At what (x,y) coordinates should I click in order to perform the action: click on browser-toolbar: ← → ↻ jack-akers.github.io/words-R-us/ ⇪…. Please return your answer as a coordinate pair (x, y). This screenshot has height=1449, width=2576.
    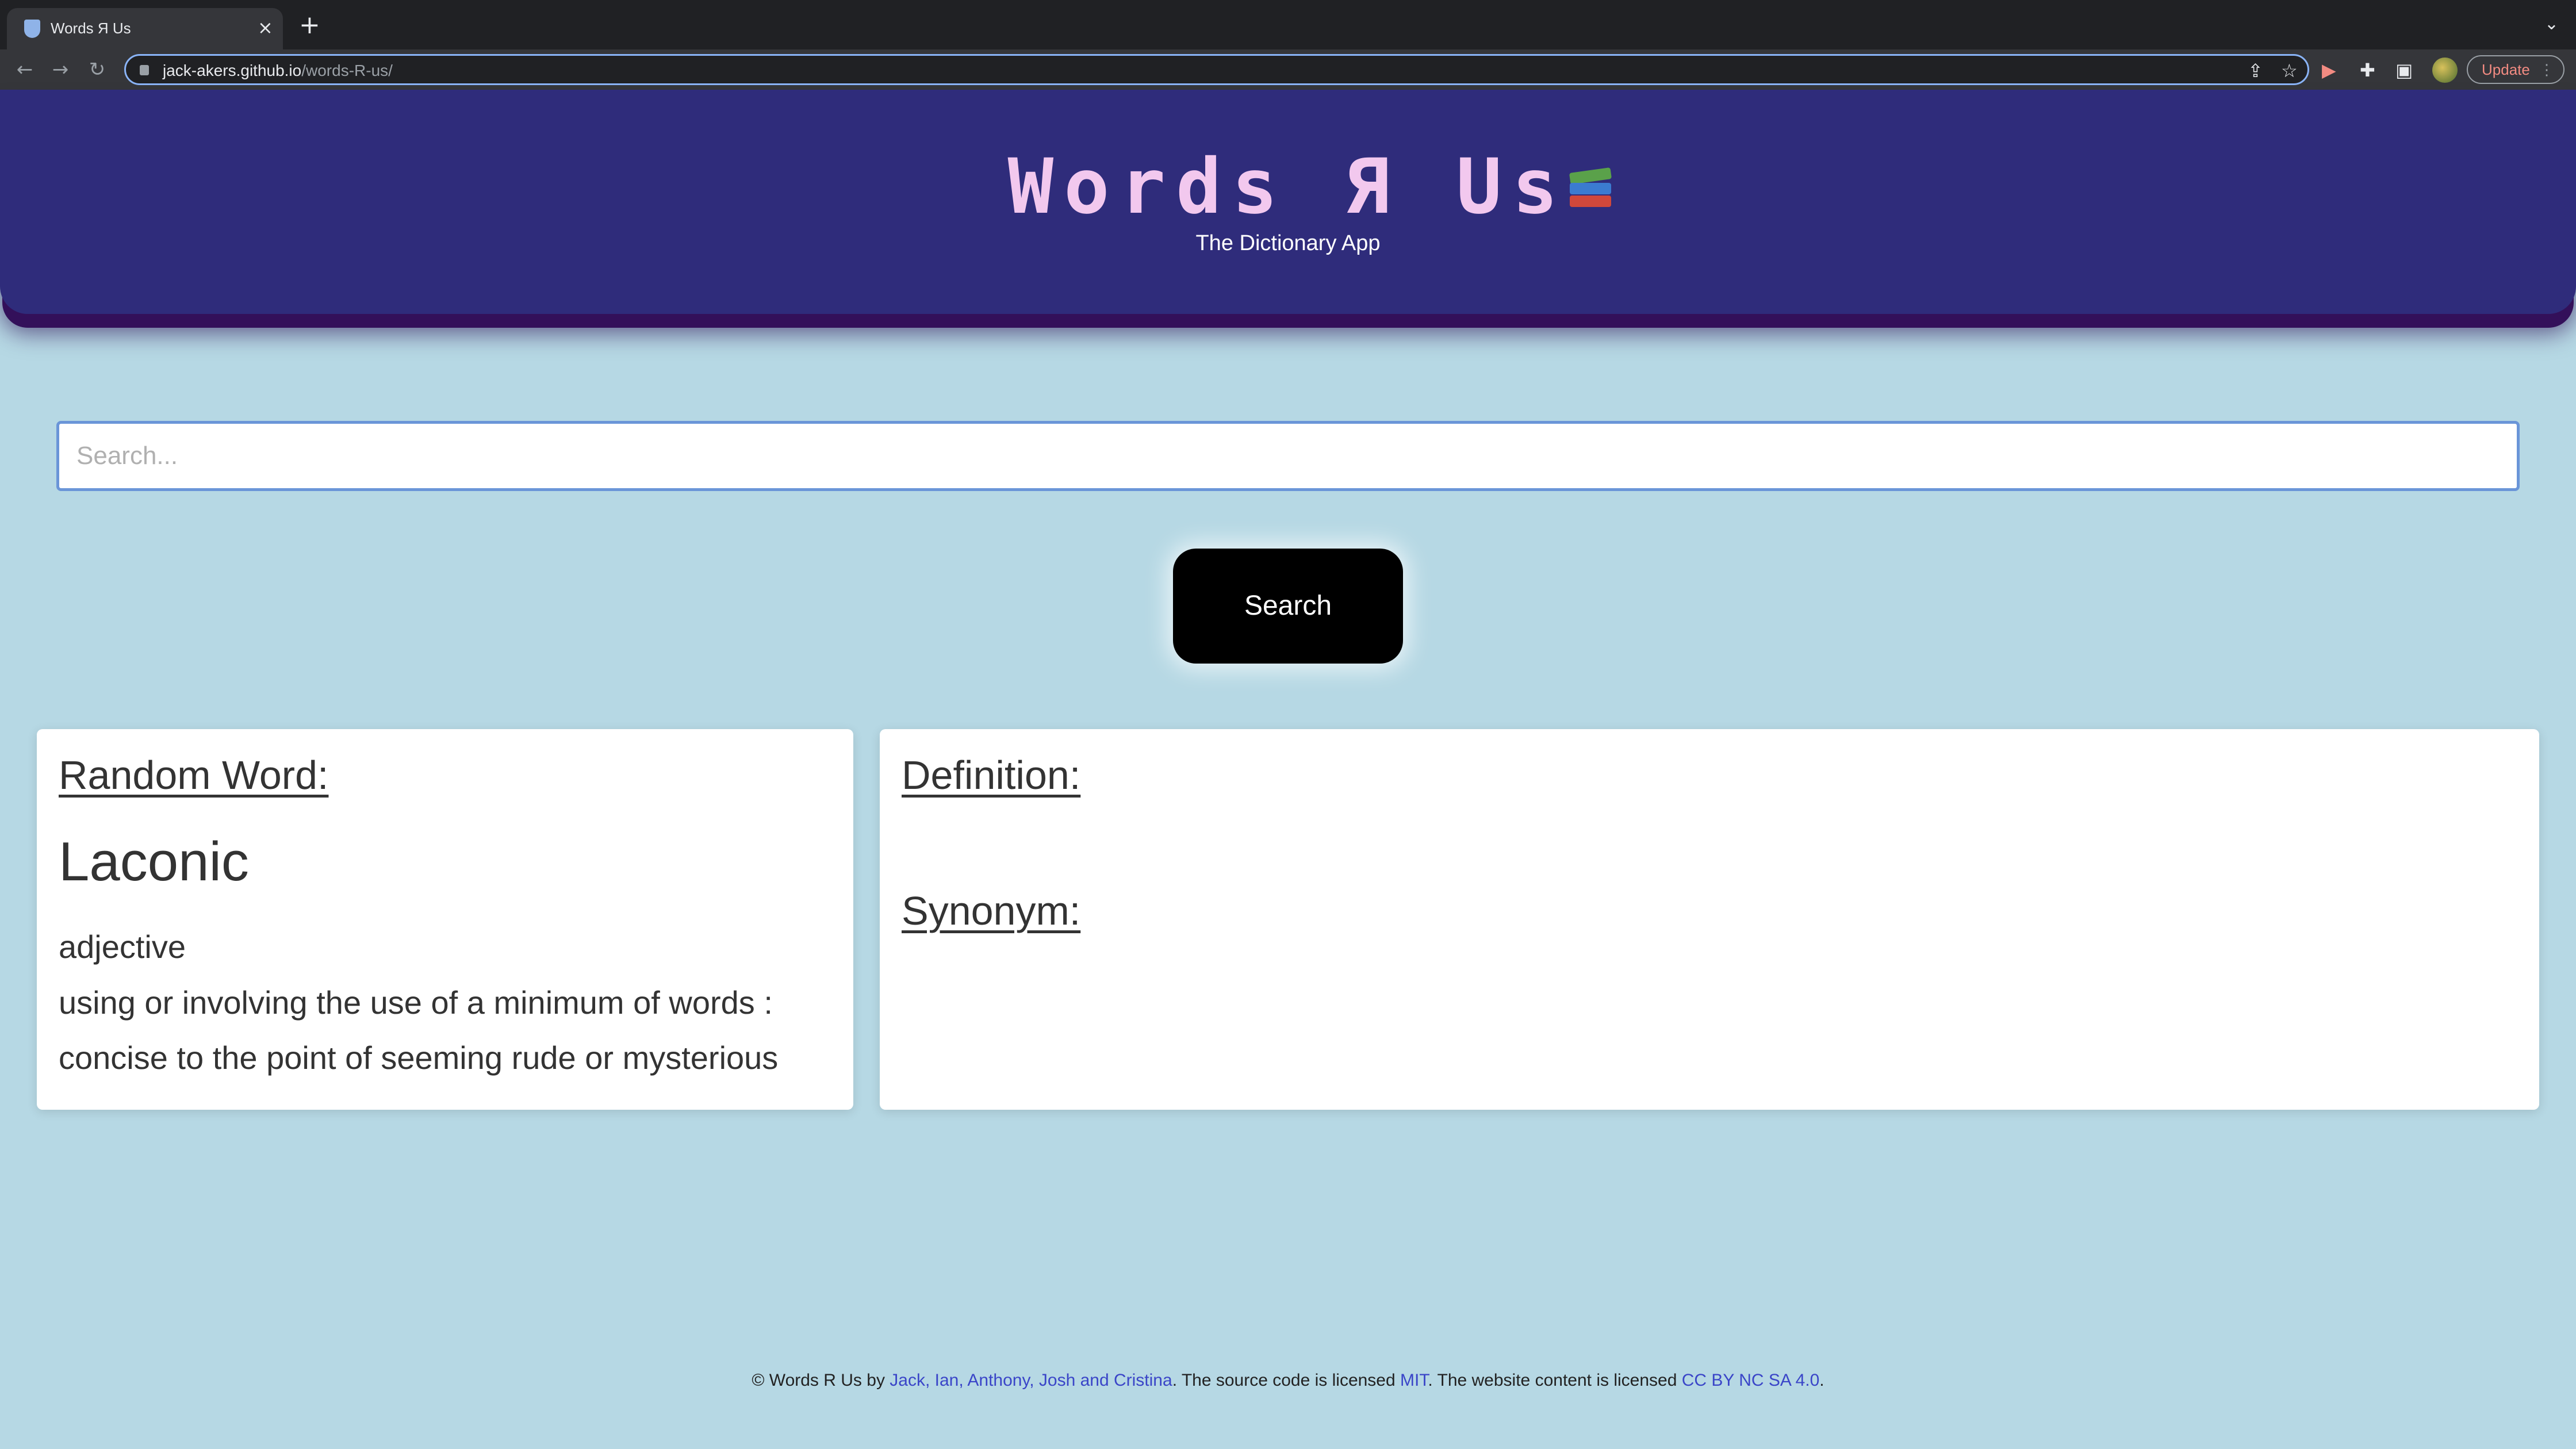
    Looking at the image, I should click on (1288, 69).